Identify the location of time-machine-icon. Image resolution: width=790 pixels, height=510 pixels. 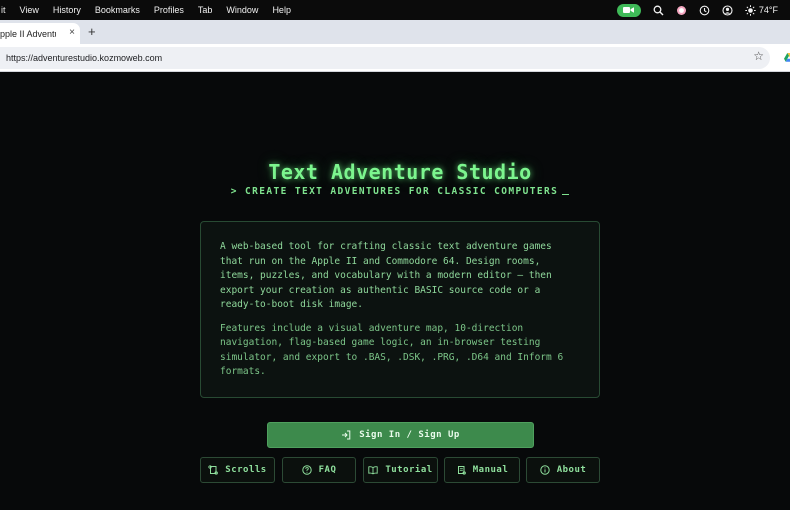
(704, 10).